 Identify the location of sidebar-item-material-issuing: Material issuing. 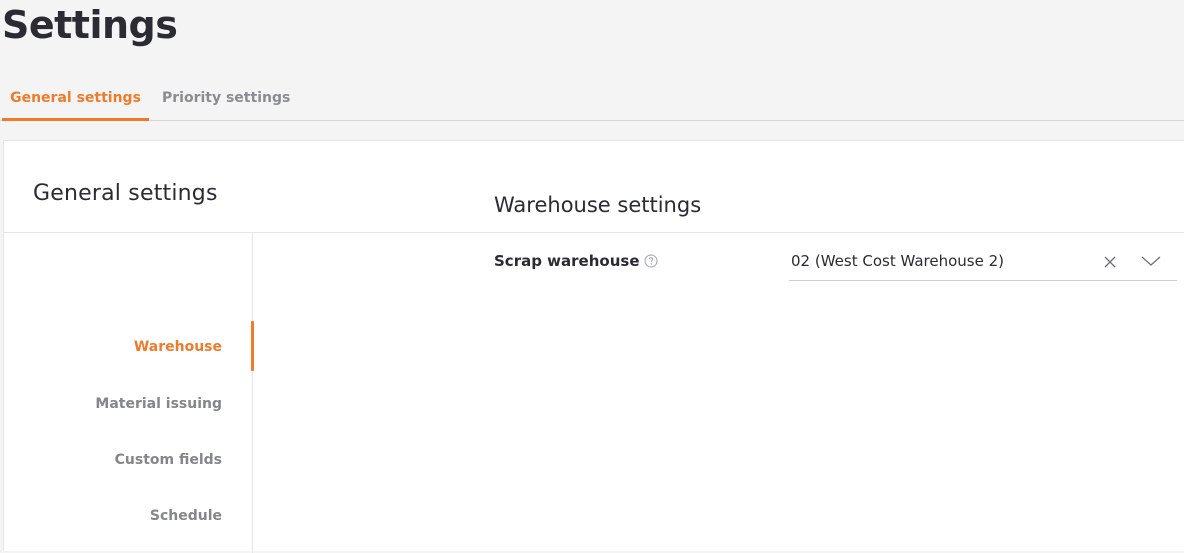
(158, 404).